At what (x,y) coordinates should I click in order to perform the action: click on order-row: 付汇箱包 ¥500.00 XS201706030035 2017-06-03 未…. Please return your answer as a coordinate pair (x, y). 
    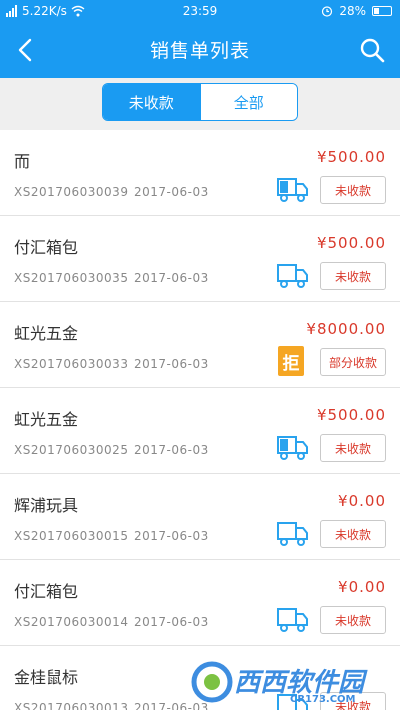
    Looking at the image, I should click on (200, 259).